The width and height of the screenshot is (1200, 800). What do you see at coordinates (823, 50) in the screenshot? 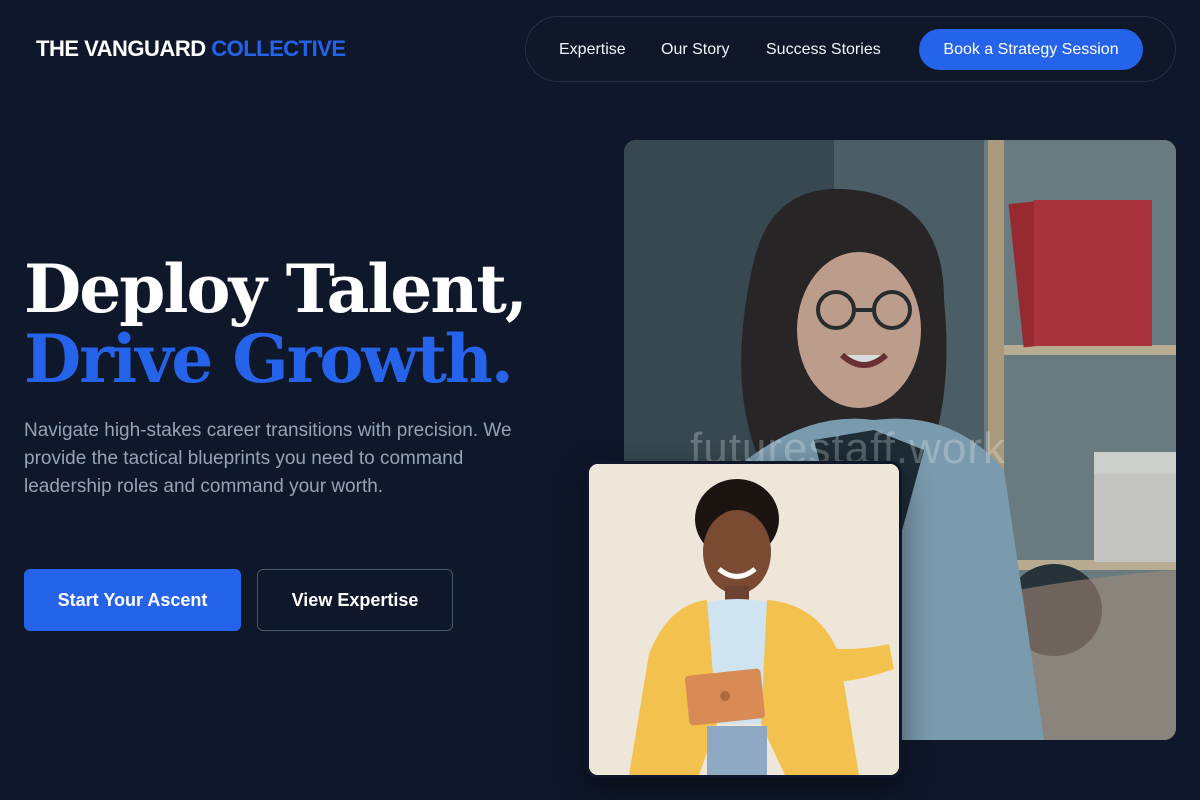
I see `nav-link-success-stories: Success Stories` at bounding box center [823, 50].